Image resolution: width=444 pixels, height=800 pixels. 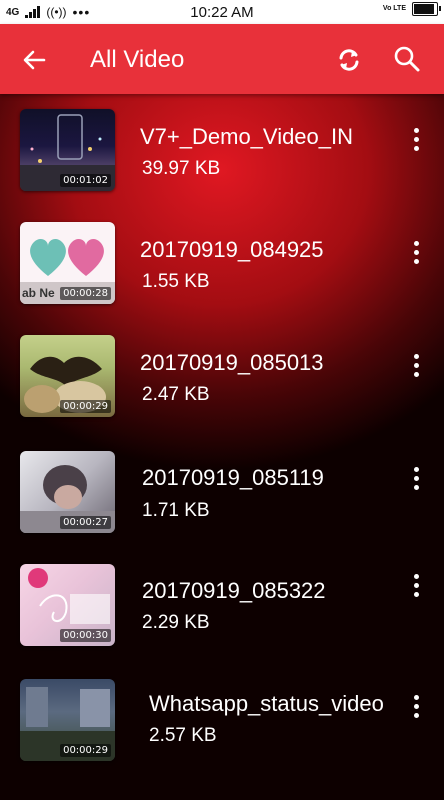 I want to click on video-size: 2.57 KB, so click(x=183, y=735).